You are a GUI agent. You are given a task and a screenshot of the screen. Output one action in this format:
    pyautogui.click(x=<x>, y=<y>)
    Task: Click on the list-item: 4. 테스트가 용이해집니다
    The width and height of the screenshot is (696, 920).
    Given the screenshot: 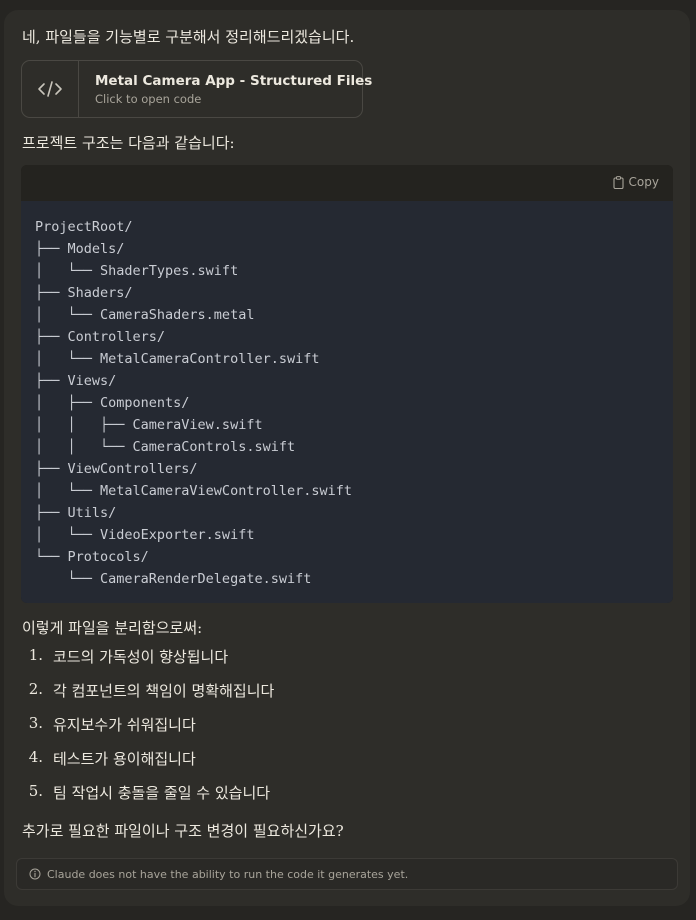 What is the action you would take?
    pyautogui.click(x=145, y=765)
    